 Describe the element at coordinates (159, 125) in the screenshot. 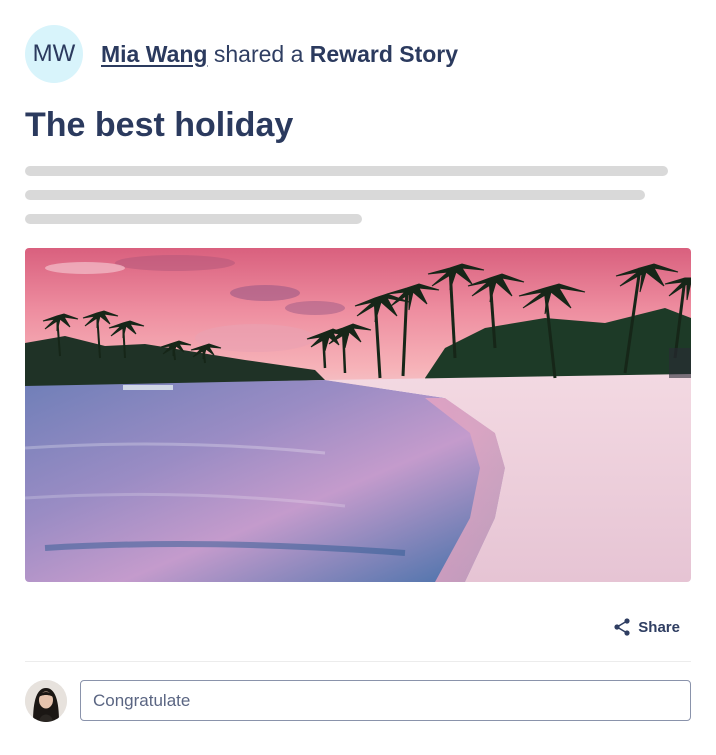

I see `post-title: The best holiday` at that location.